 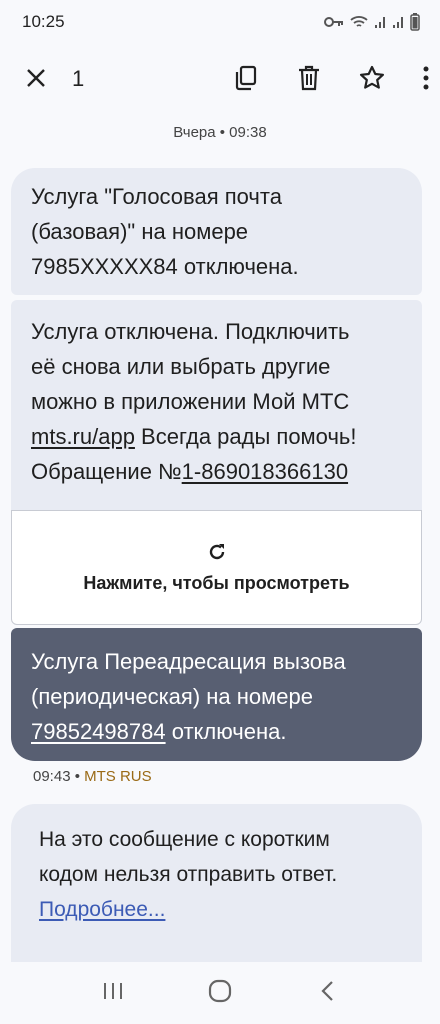 I want to click on close-icon, so click(x=36, y=80).